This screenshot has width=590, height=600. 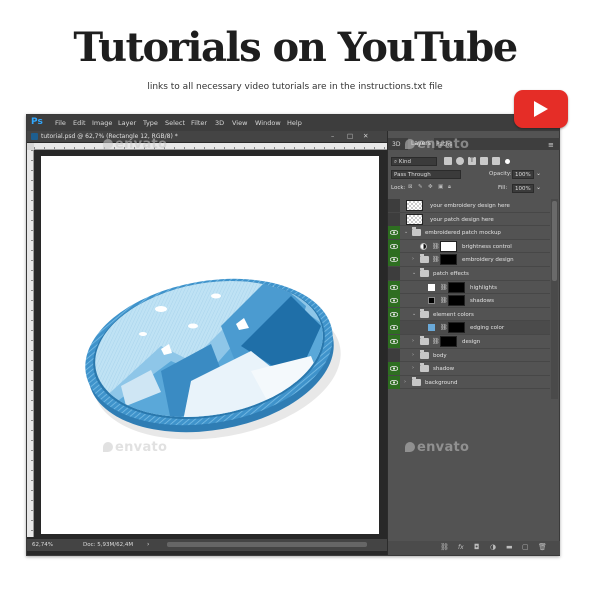 What do you see at coordinates (213, 357) in the screenshot?
I see `embroidered-patch-image` at bounding box center [213, 357].